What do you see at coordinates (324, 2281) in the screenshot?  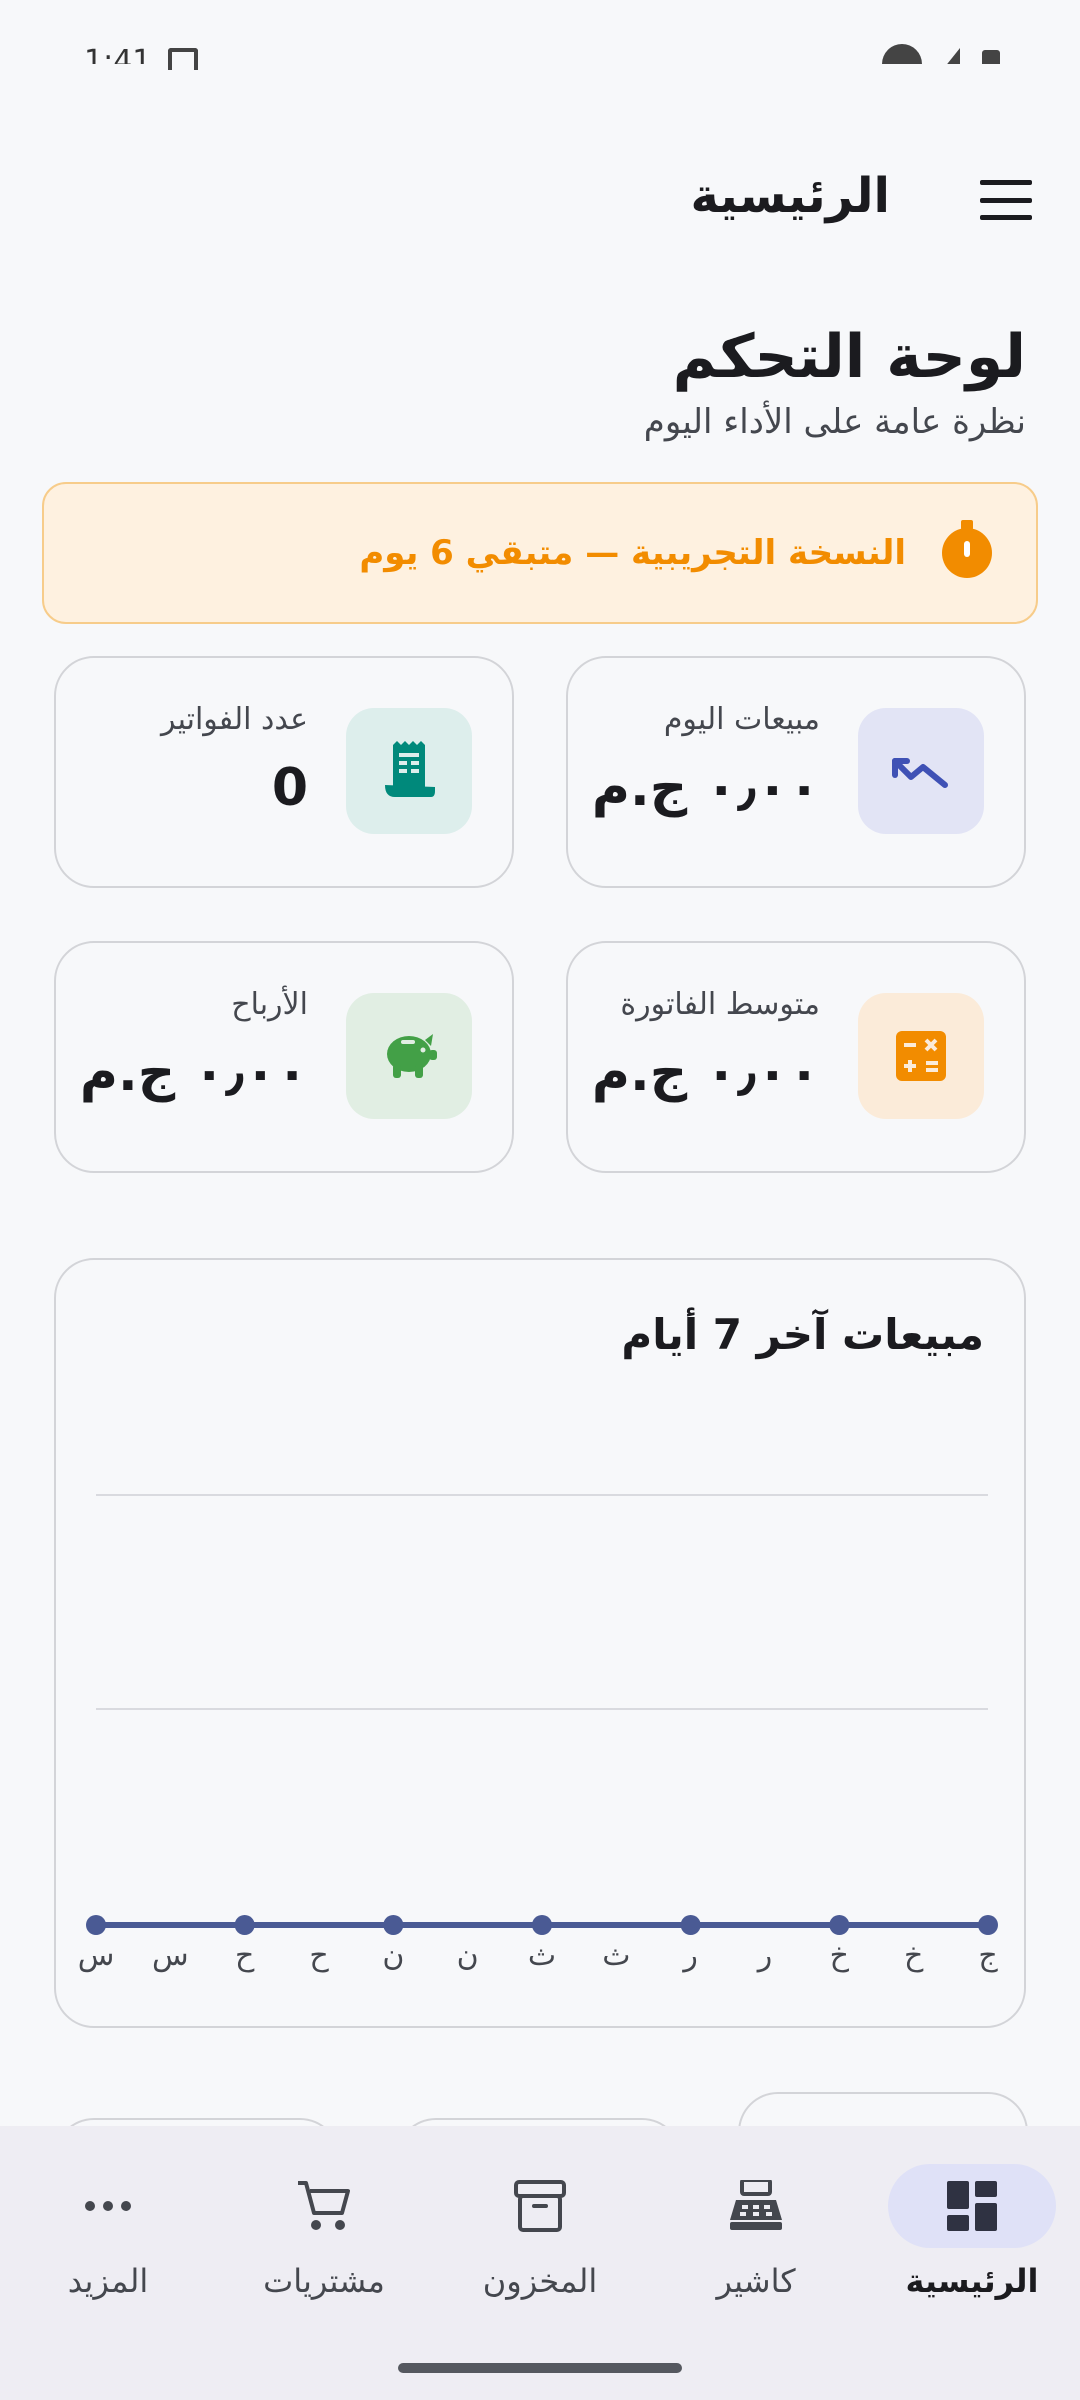 I see `nav-label: مشتريات` at bounding box center [324, 2281].